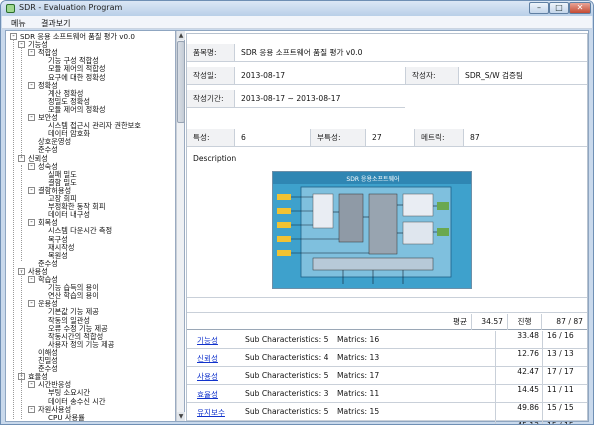 The image size is (594, 425). Describe the element at coordinates (580, 8) in the screenshot. I see `close-button: ✕` at that location.